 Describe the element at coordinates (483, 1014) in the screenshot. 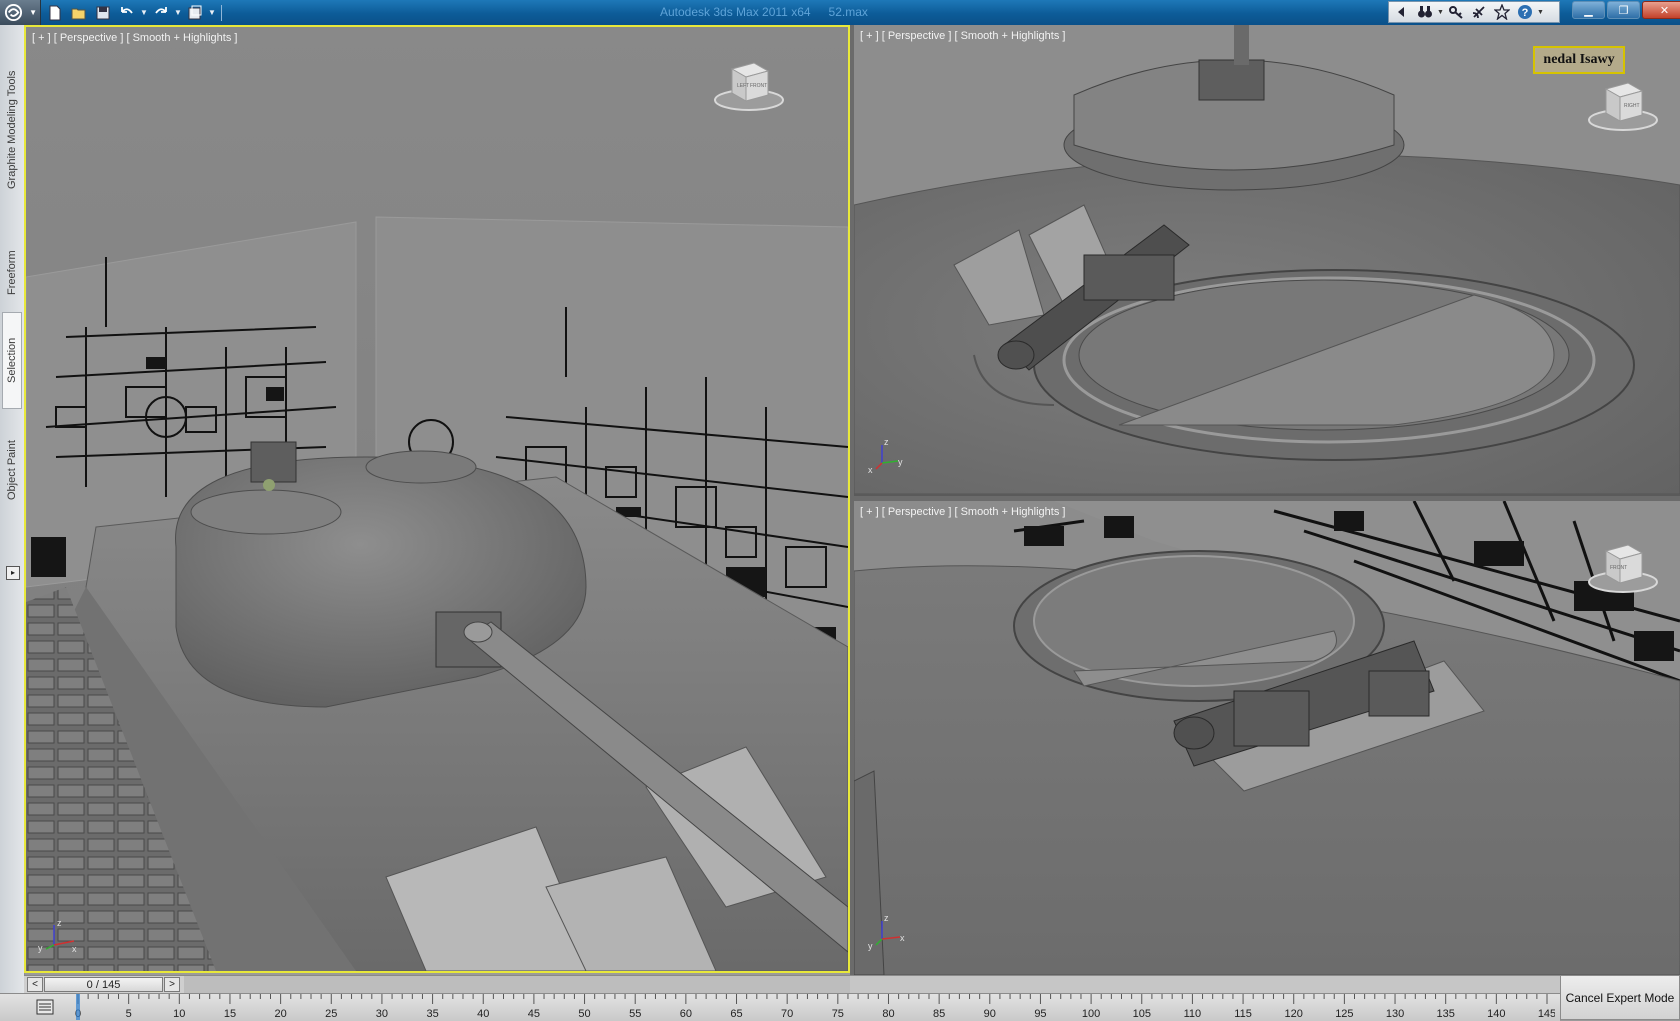

I see `frame-tick-label: 40` at that location.